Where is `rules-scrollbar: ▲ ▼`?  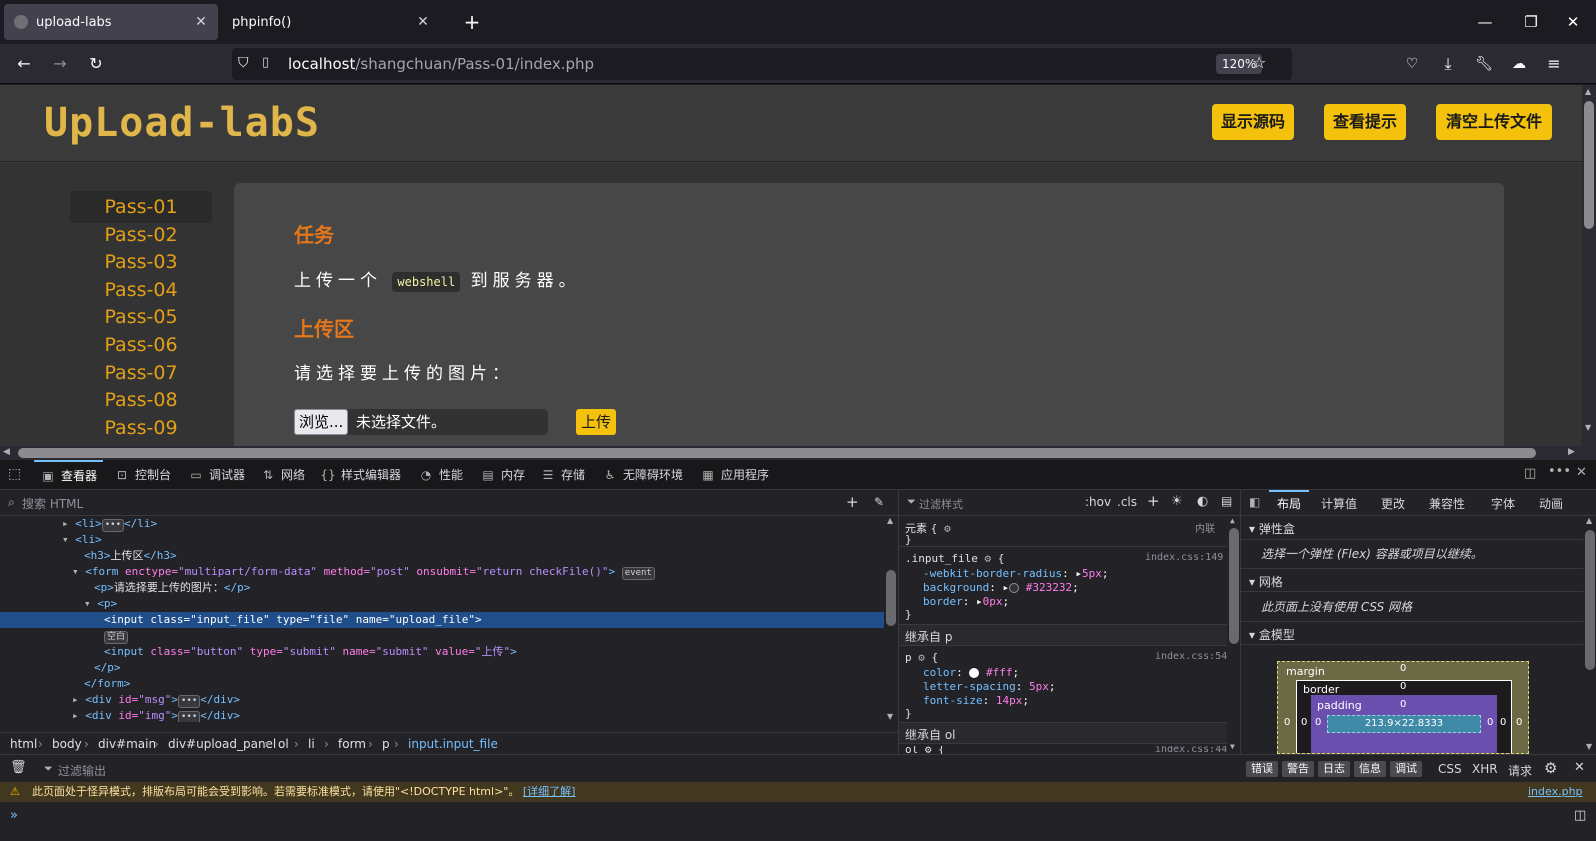
rules-scrollbar: ▲ ▼ is located at coordinates (1234, 635).